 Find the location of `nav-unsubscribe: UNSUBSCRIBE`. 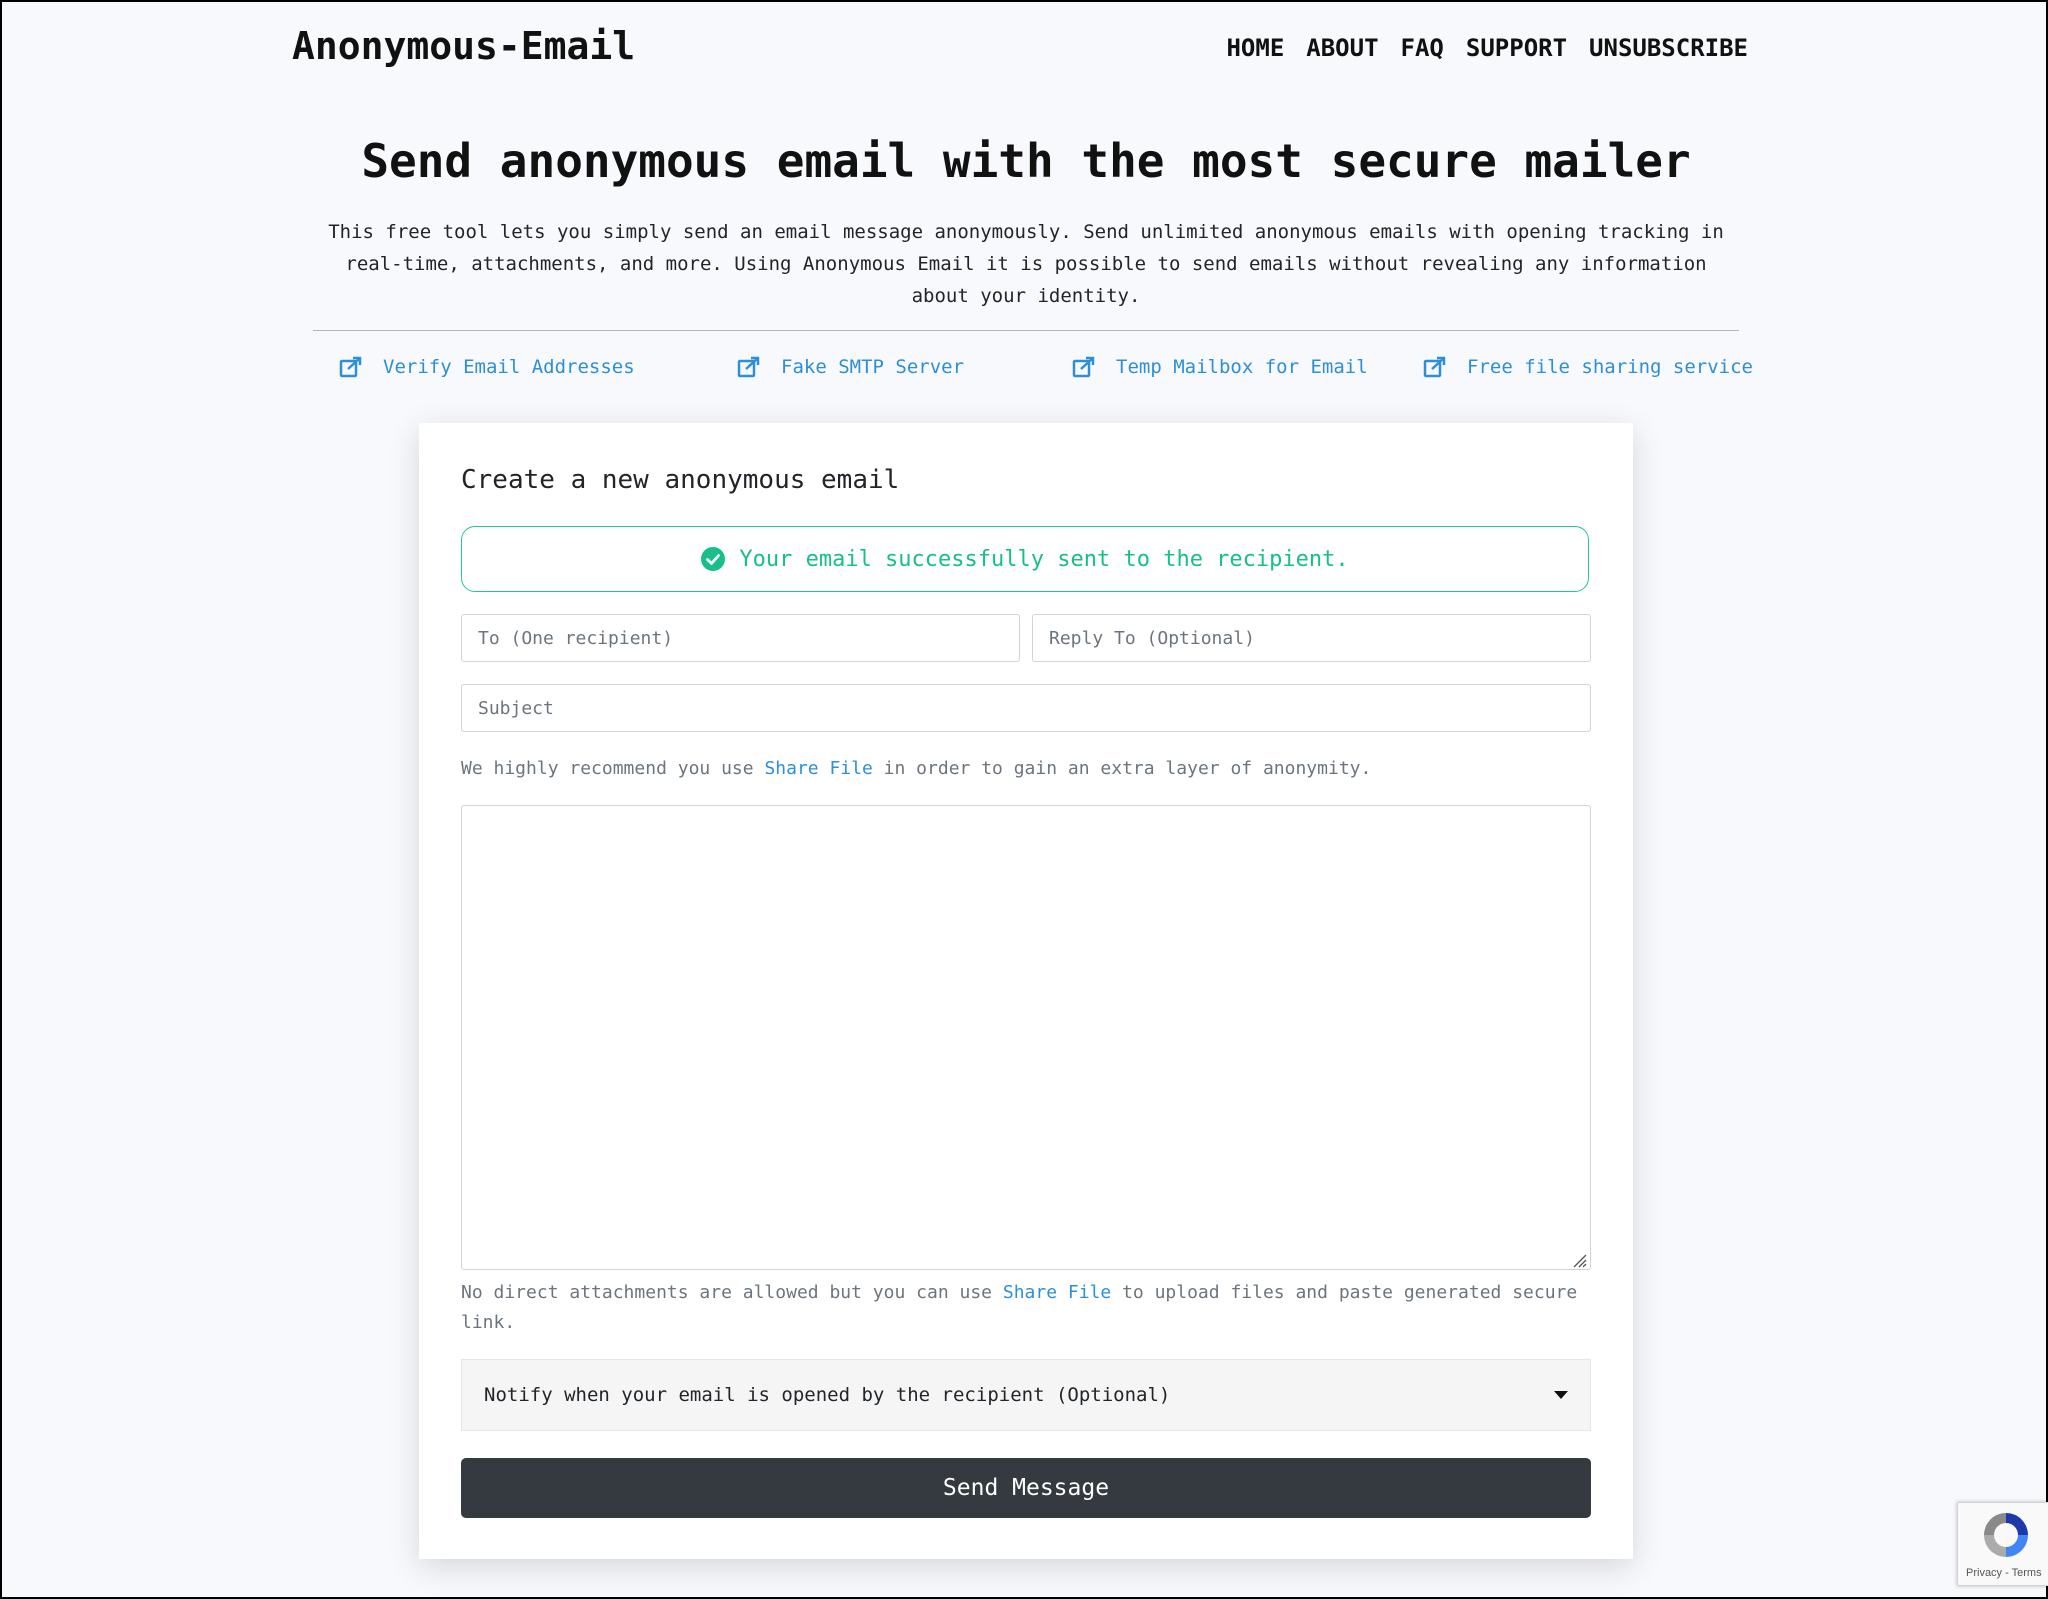

nav-unsubscribe: UNSUBSCRIBE is located at coordinates (1668, 48).